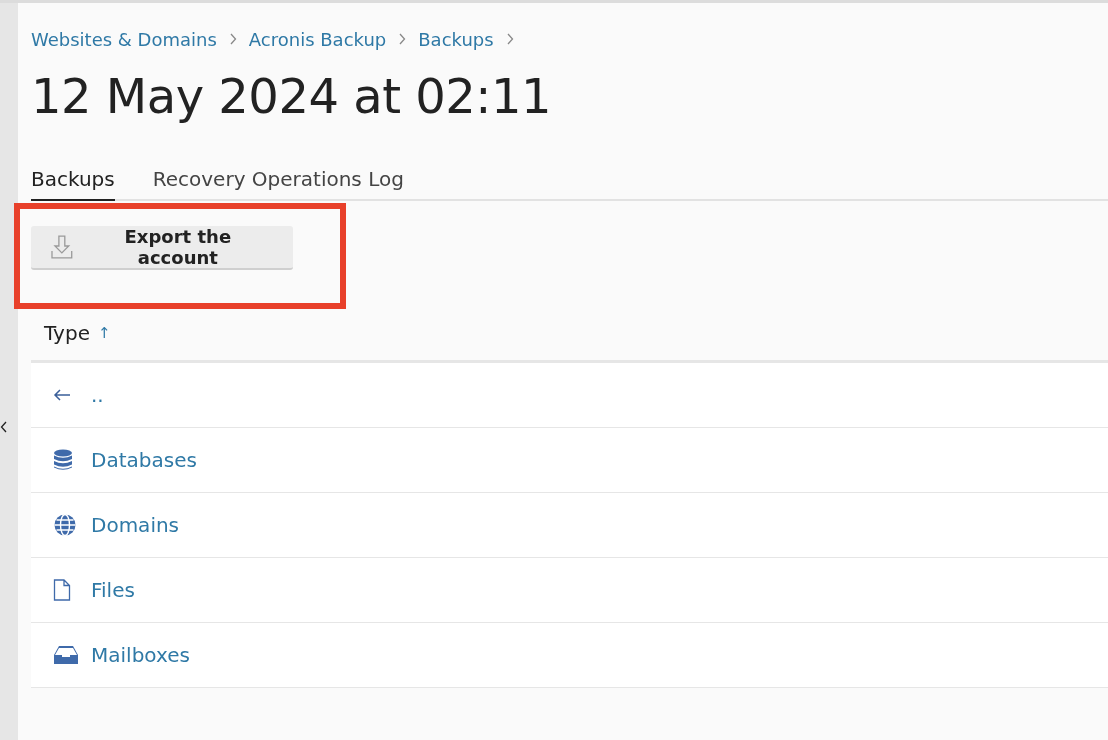 This screenshot has height=740, width=1108. What do you see at coordinates (66, 655) in the screenshot?
I see `inbox-icon` at bounding box center [66, 655].